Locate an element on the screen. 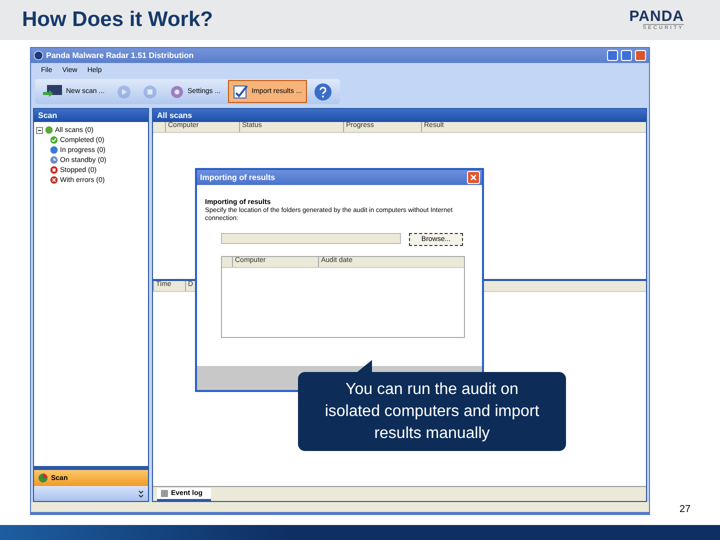 The width and height of the screenshot is (720, 540). help-icon is located at coordinates (323, 91).